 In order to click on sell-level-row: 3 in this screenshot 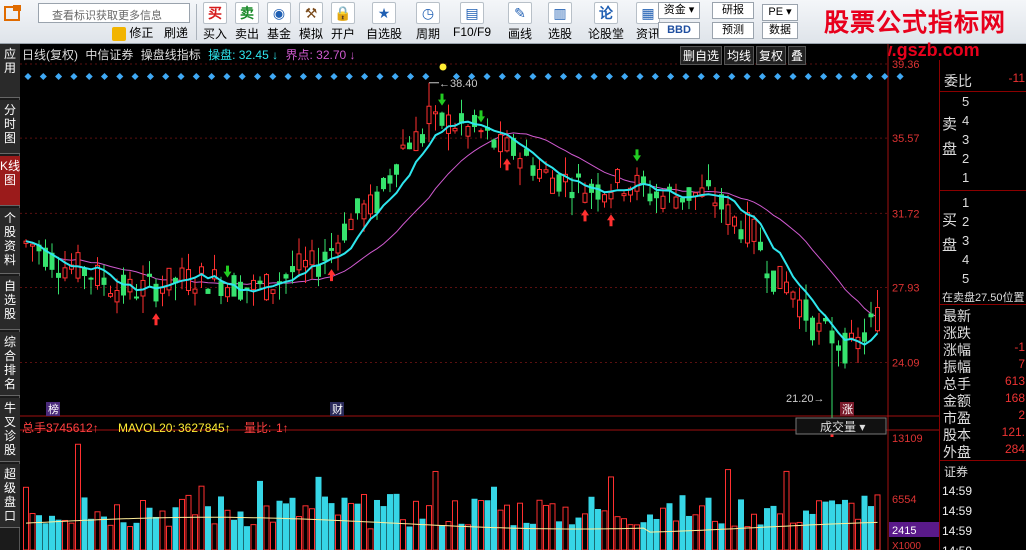, I will do `click(983, 140)`.